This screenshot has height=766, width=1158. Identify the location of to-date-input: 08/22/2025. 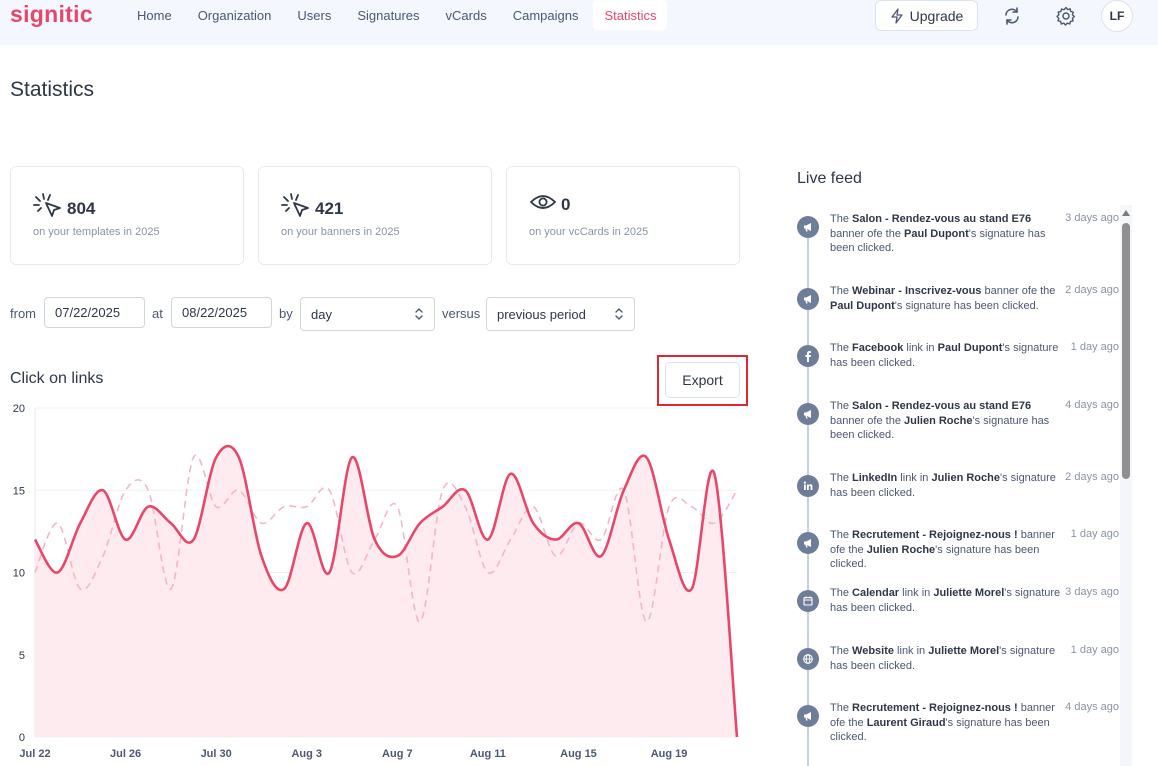
(221, 312).